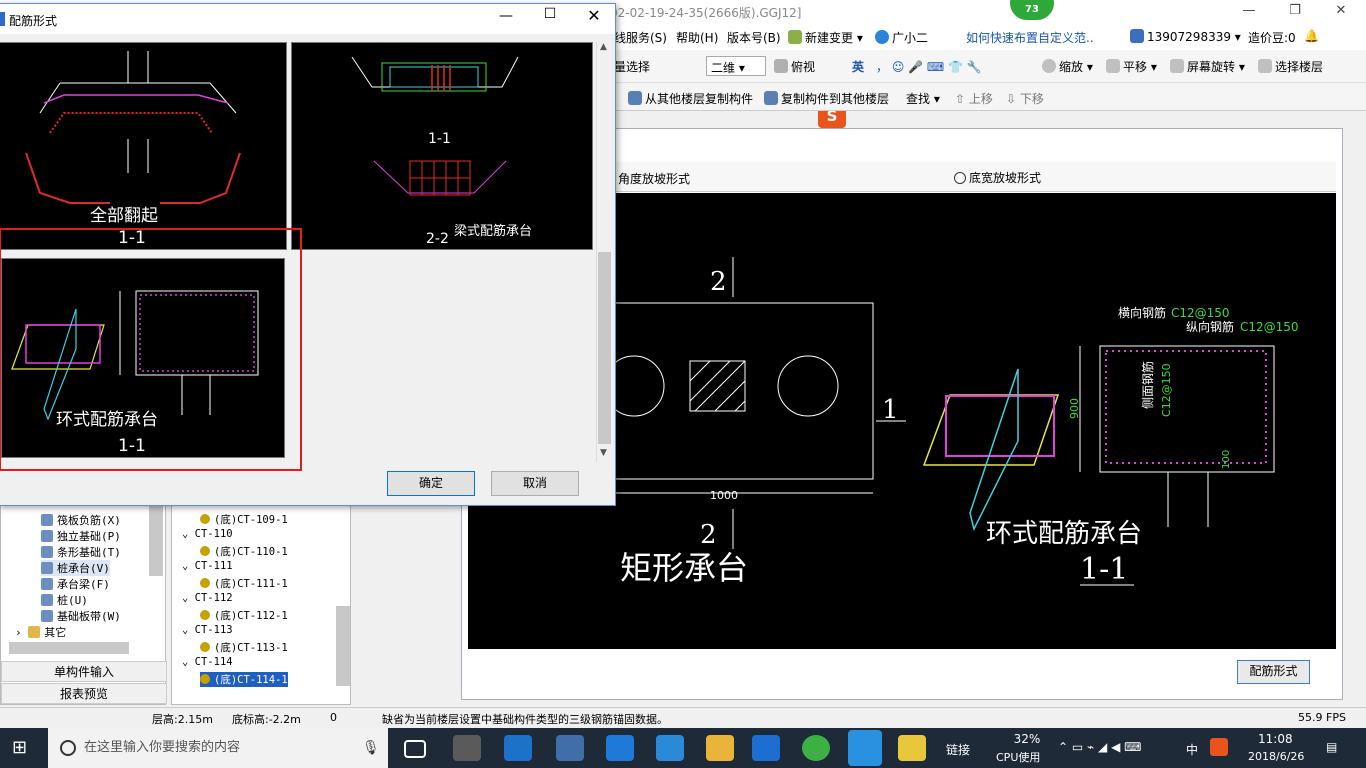 This screenshot has width=1366, height=768. I want to click on ring-rebar-magenta, so click(1000, 426).